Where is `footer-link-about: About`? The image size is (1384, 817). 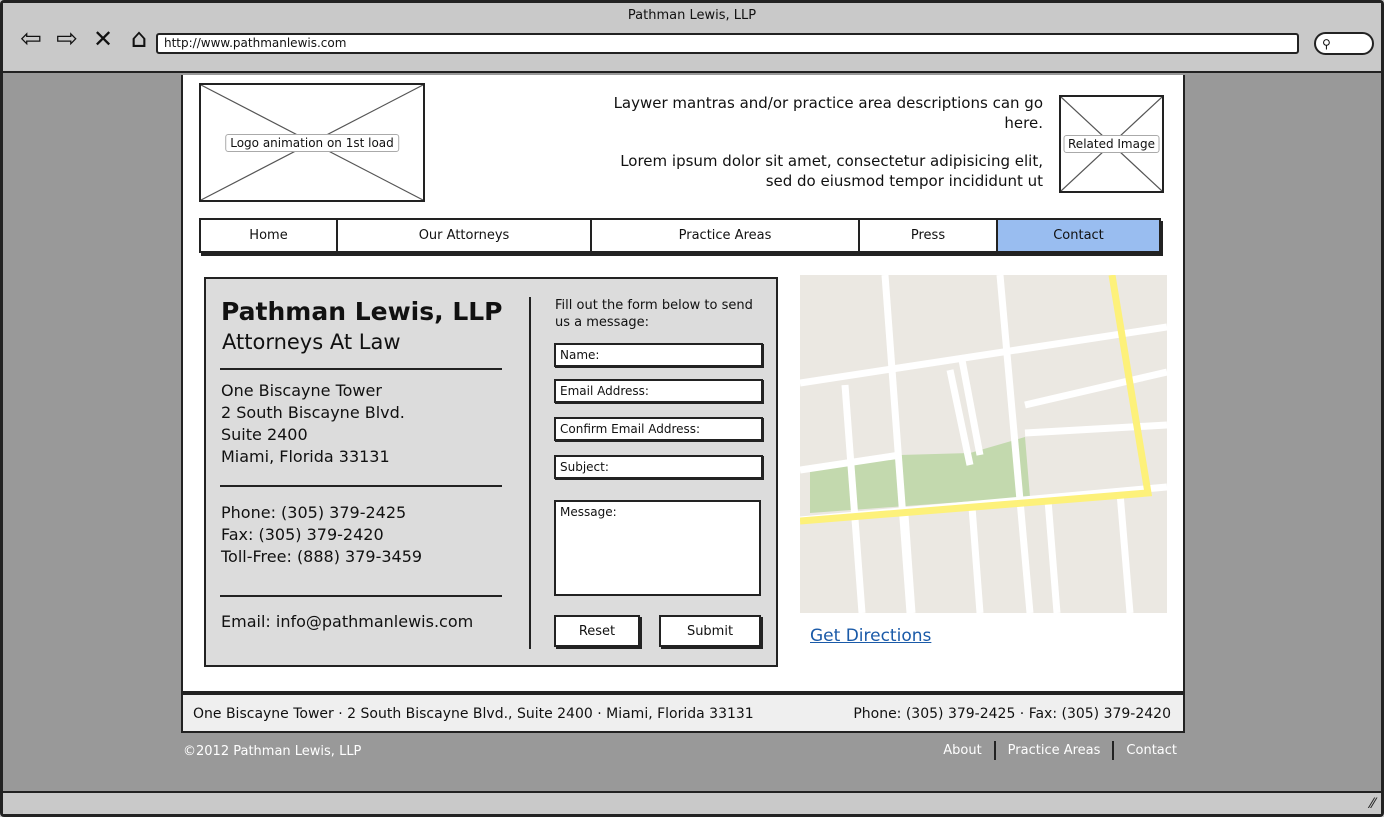 footer-link-about: About is located at coordinates (962, 750).